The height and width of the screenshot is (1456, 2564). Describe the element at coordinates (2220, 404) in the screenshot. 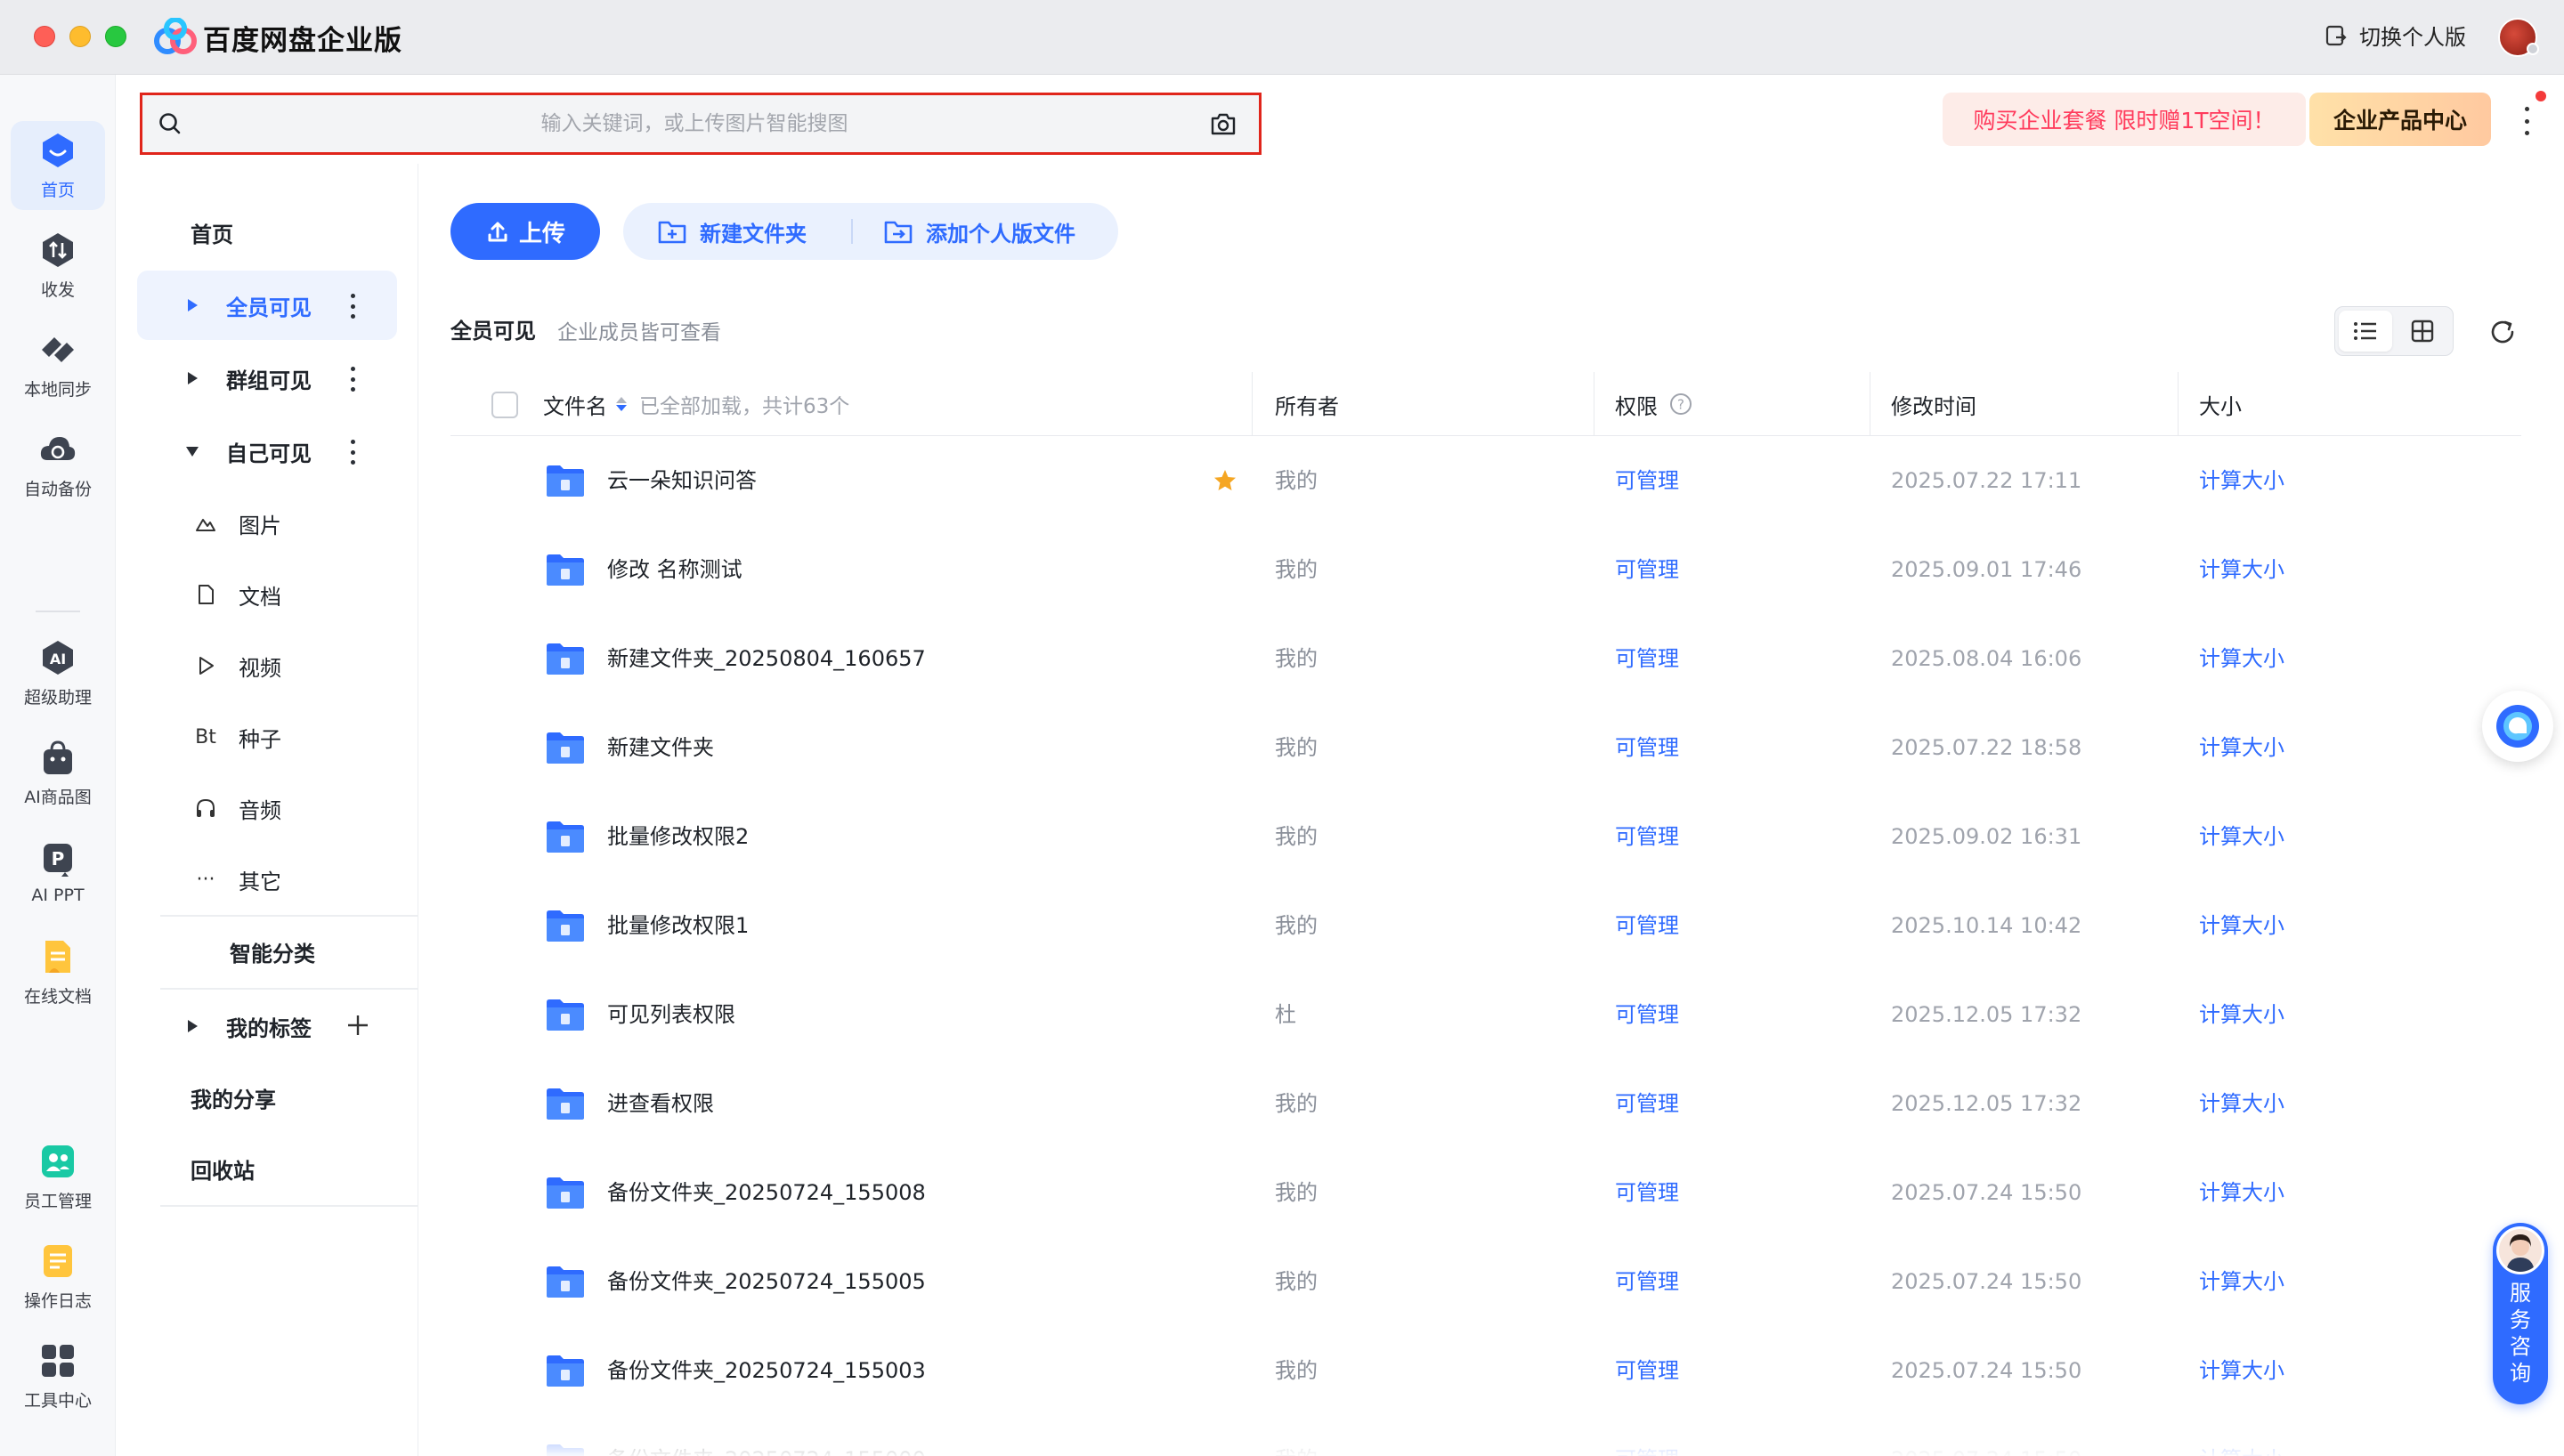

I see `column-header-size: 大小` at that location.